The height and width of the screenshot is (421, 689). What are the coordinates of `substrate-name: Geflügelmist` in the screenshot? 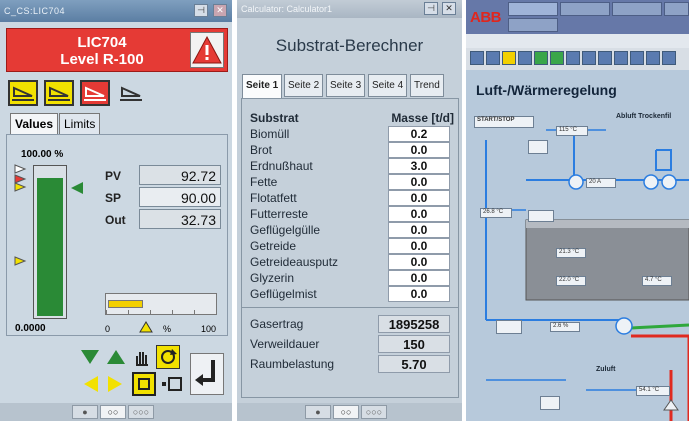 It's located at (283, 294).